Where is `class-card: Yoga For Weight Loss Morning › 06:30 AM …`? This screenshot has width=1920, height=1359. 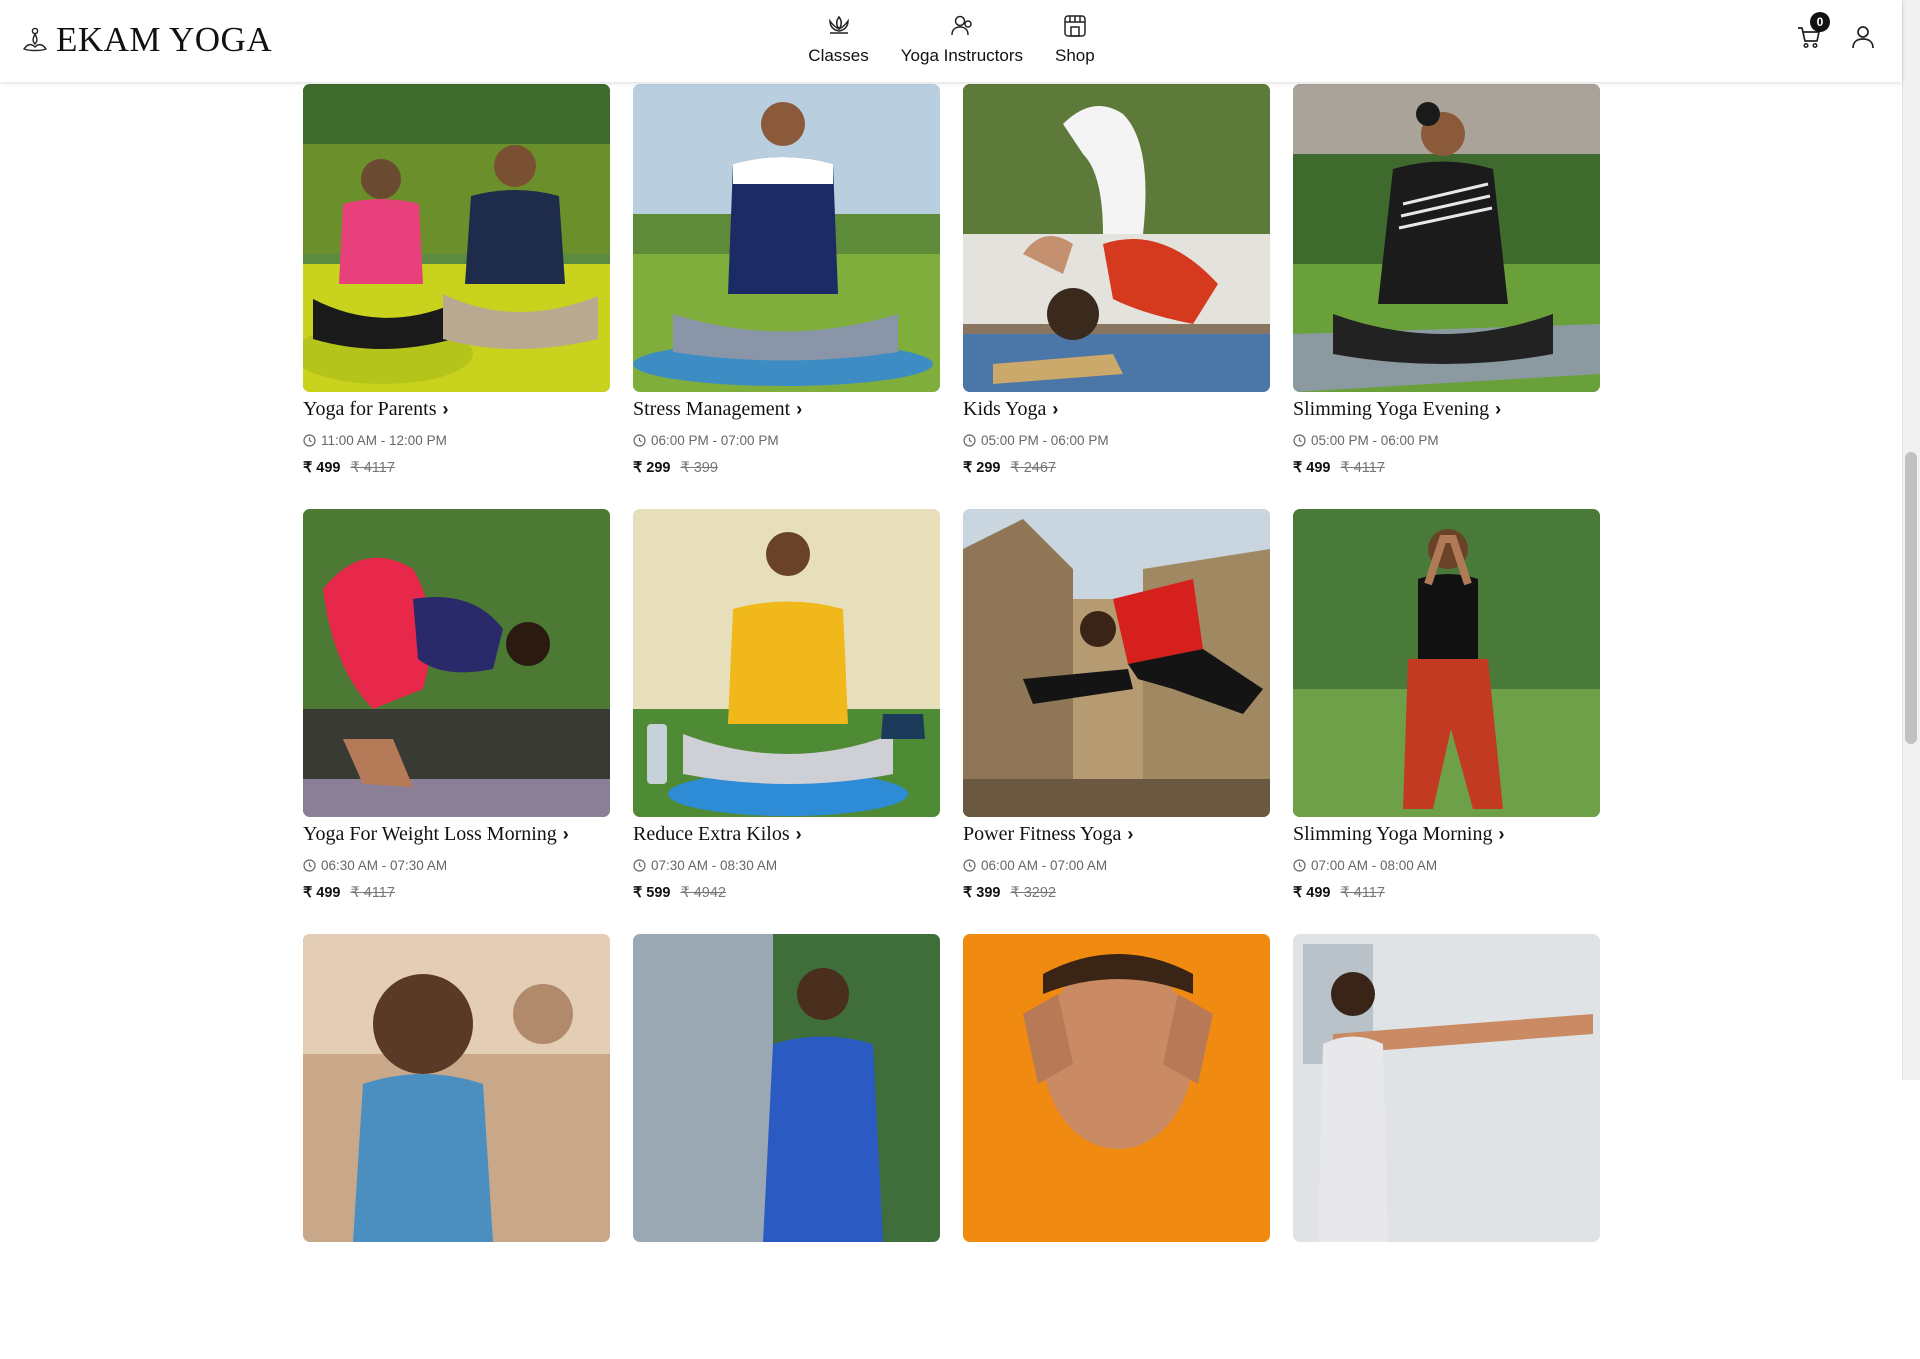 class-card: Yoga For Weight Loss Morning › 06:30 AM … is located at coordinates (456, 721).